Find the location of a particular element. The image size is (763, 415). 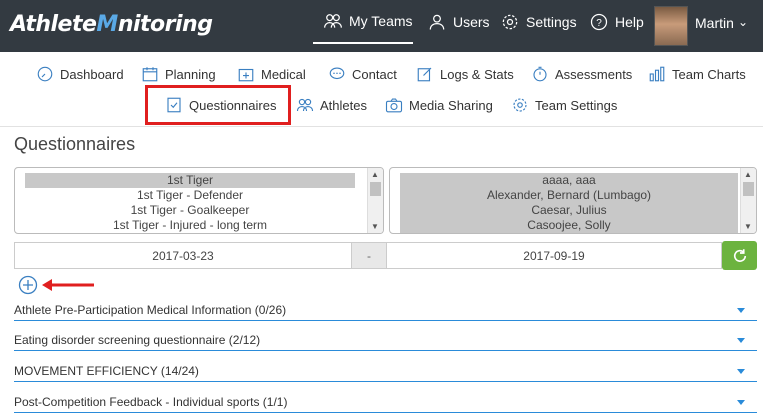

list-option: 1st Tiger - Injured - long term is located at coordinates (190, 225).